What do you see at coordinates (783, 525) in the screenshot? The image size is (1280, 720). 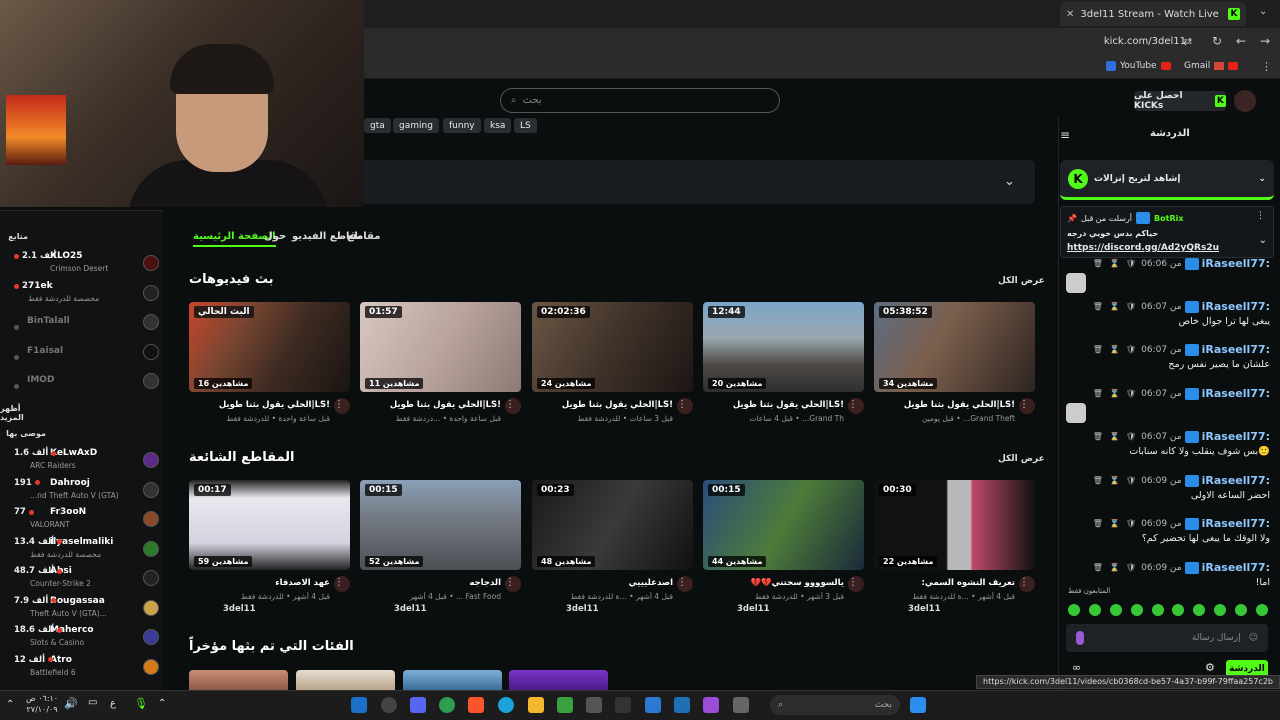 I see `thumbnail: 00:15 44 مشاهدين` at bounding box center [783, 525].